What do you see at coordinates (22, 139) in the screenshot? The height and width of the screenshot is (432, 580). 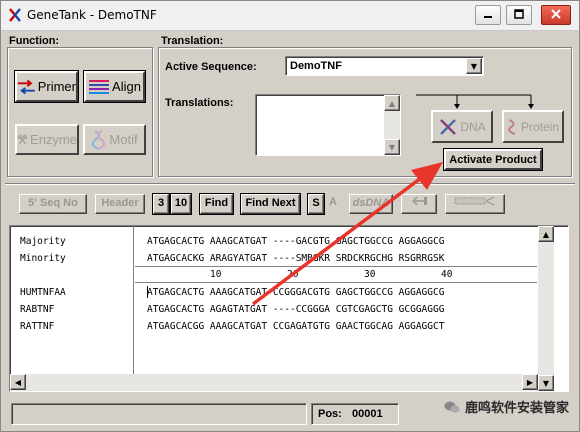 I see `enzyme-icon` at bounding box center [22, 139].